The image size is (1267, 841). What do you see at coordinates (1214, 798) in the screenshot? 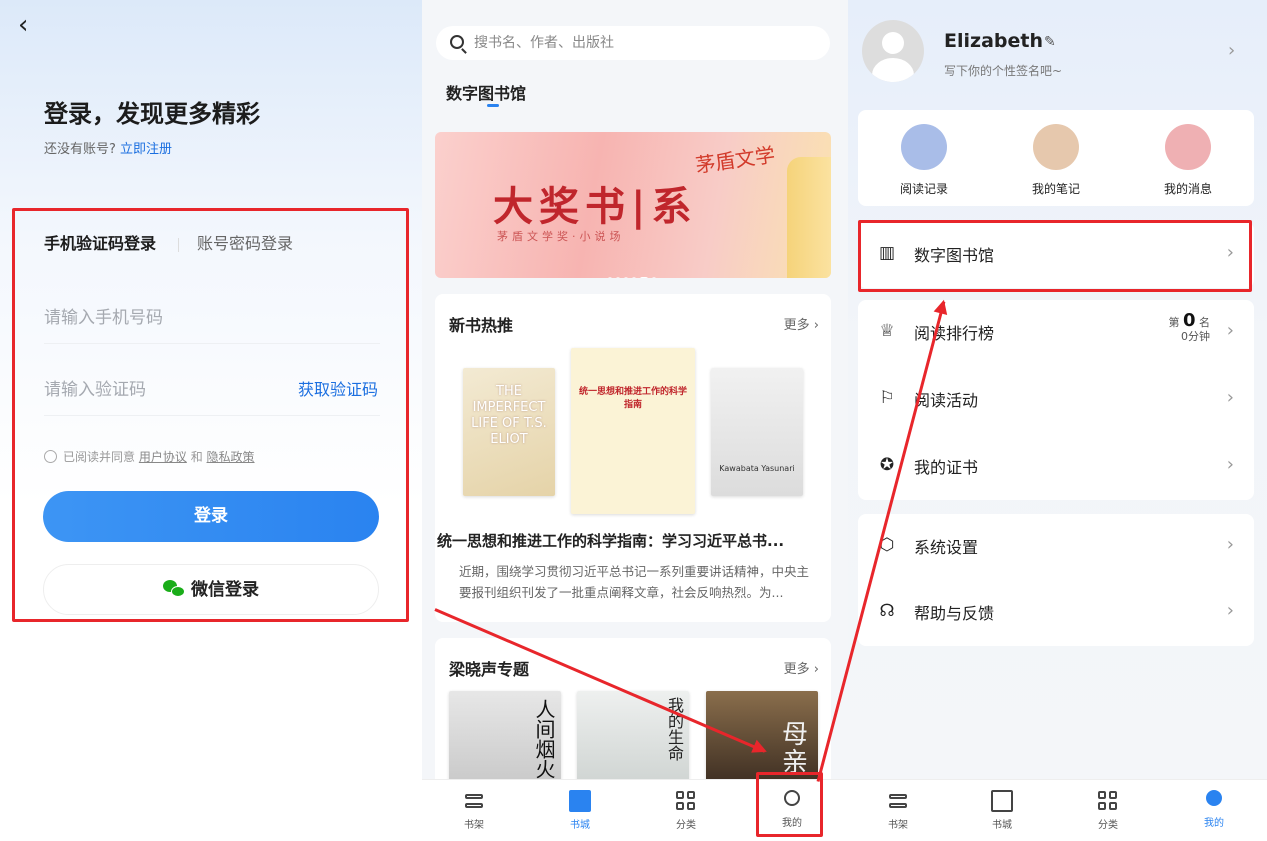
I see `profile-icon` at bounding box center [1214, 798].